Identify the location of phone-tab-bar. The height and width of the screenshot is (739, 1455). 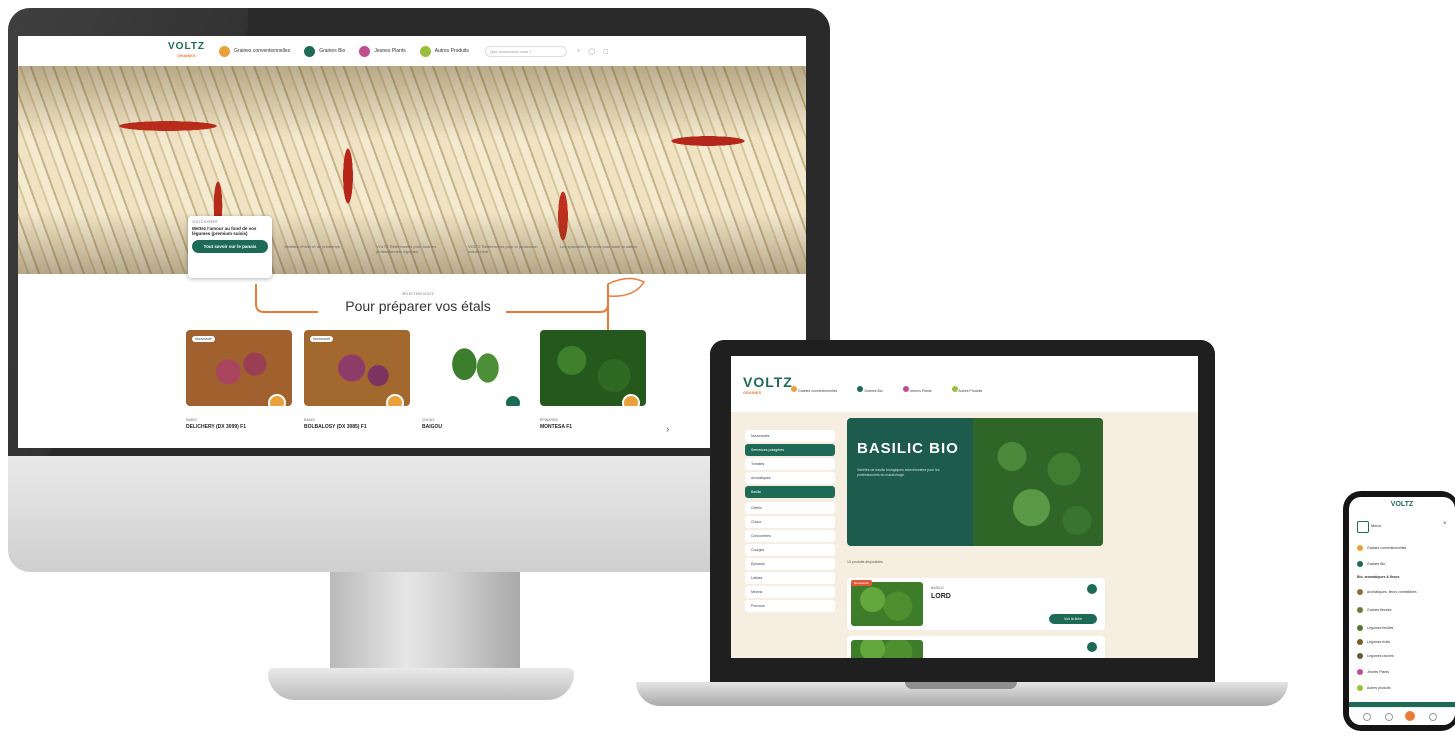
(1402, 716).